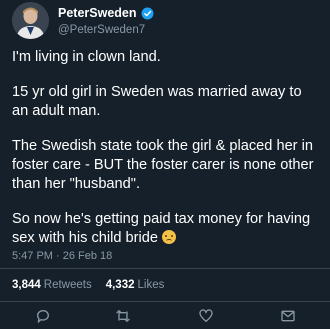 The width and height of the screenshot is (330, 329). I want to click on name-row: PeterSweden, so click(106, 13).